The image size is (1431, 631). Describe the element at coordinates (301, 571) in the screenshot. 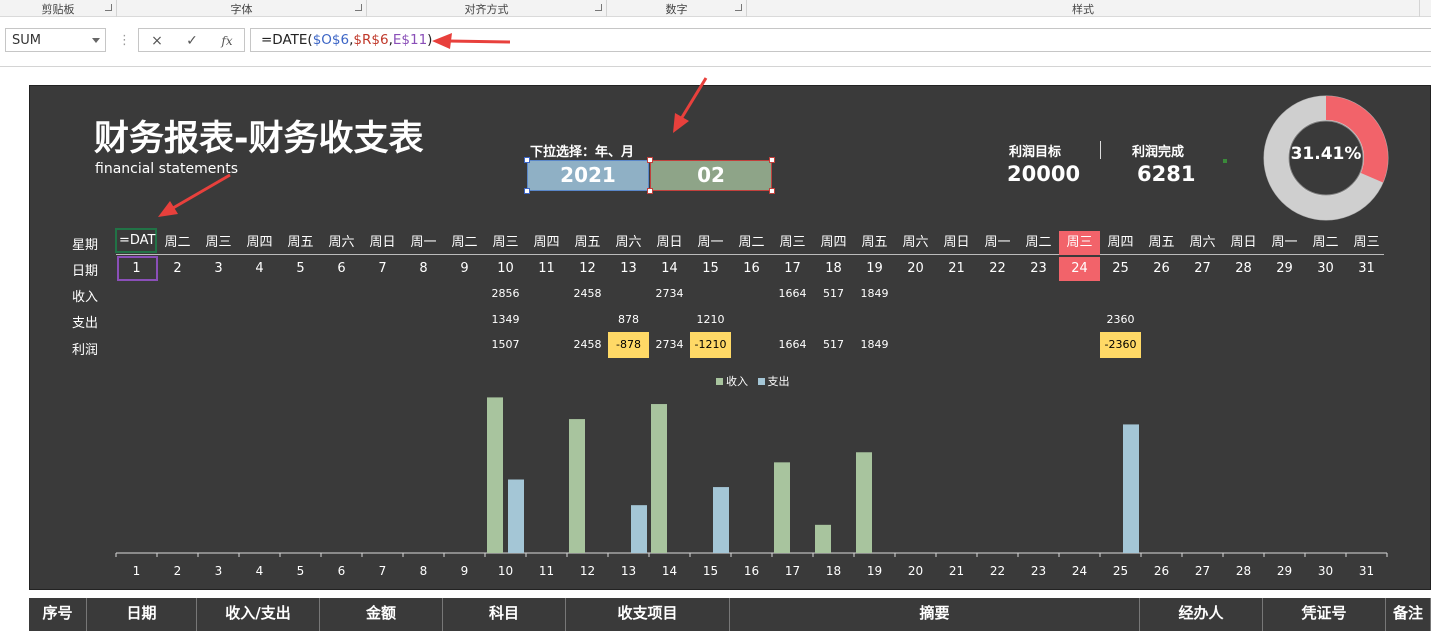

I see `x-tick-label: 5` at that location.